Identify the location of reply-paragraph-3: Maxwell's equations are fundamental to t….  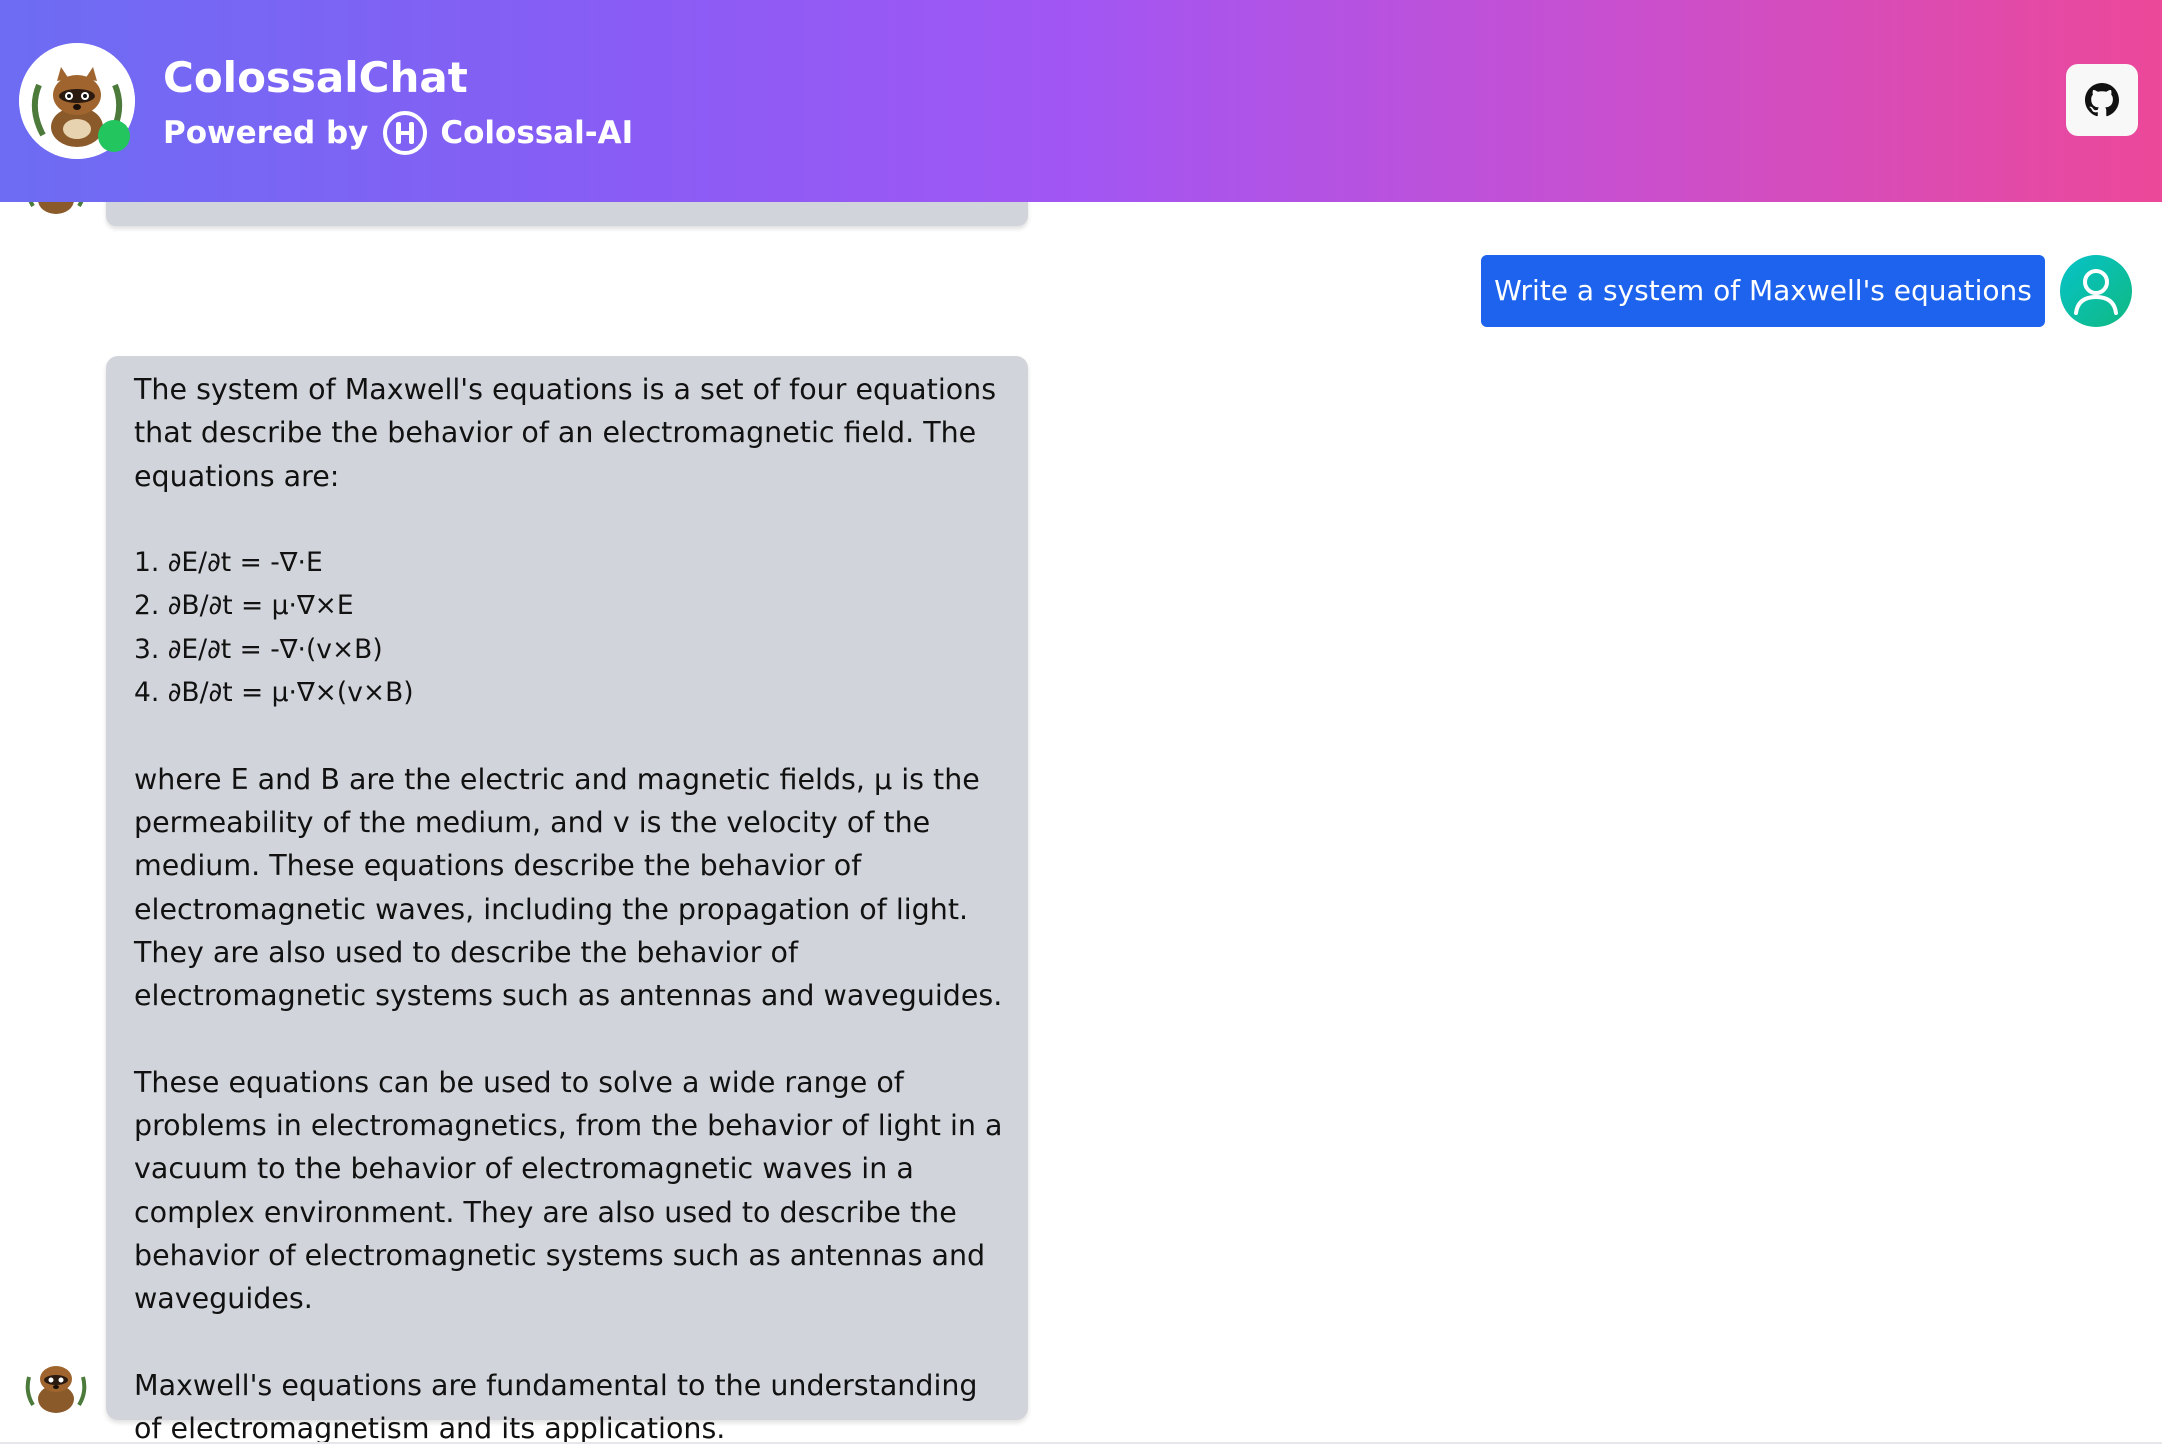
(556, 1407).